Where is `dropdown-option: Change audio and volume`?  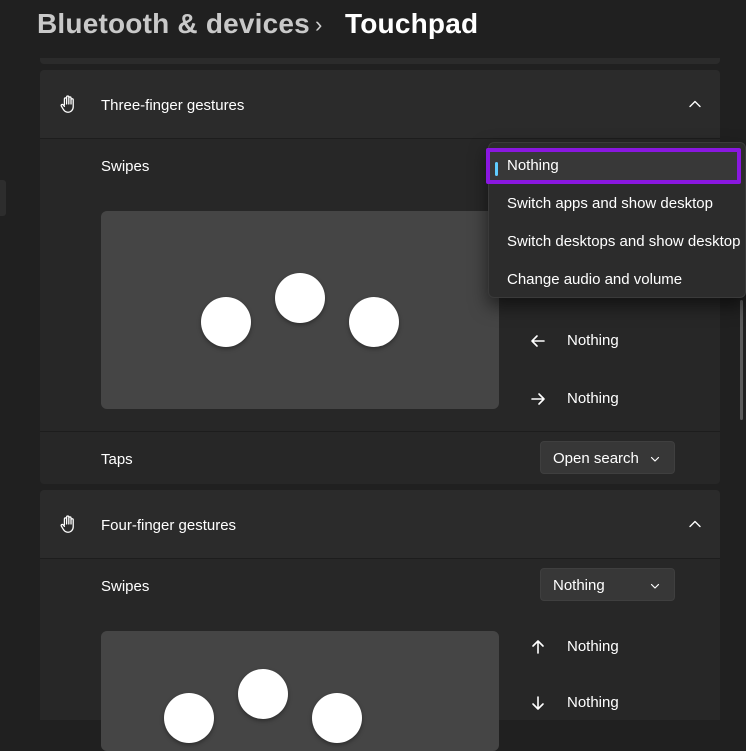 dropdown-option: Change audio and volume is located at coordinates (594, 279).